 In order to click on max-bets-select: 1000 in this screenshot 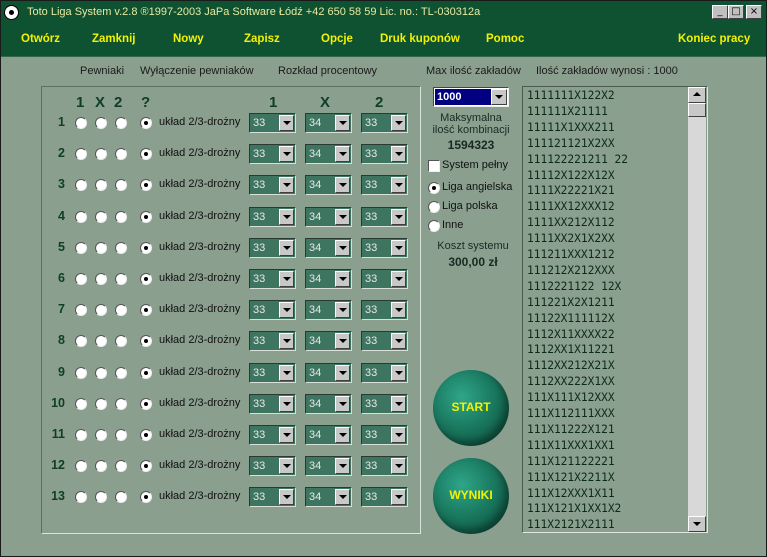, I will do `click(471, 97)`.